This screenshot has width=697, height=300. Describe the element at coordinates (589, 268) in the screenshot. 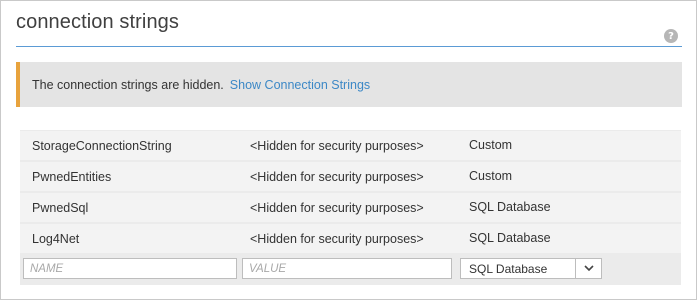

I see `chevron-down-icon` at that location.